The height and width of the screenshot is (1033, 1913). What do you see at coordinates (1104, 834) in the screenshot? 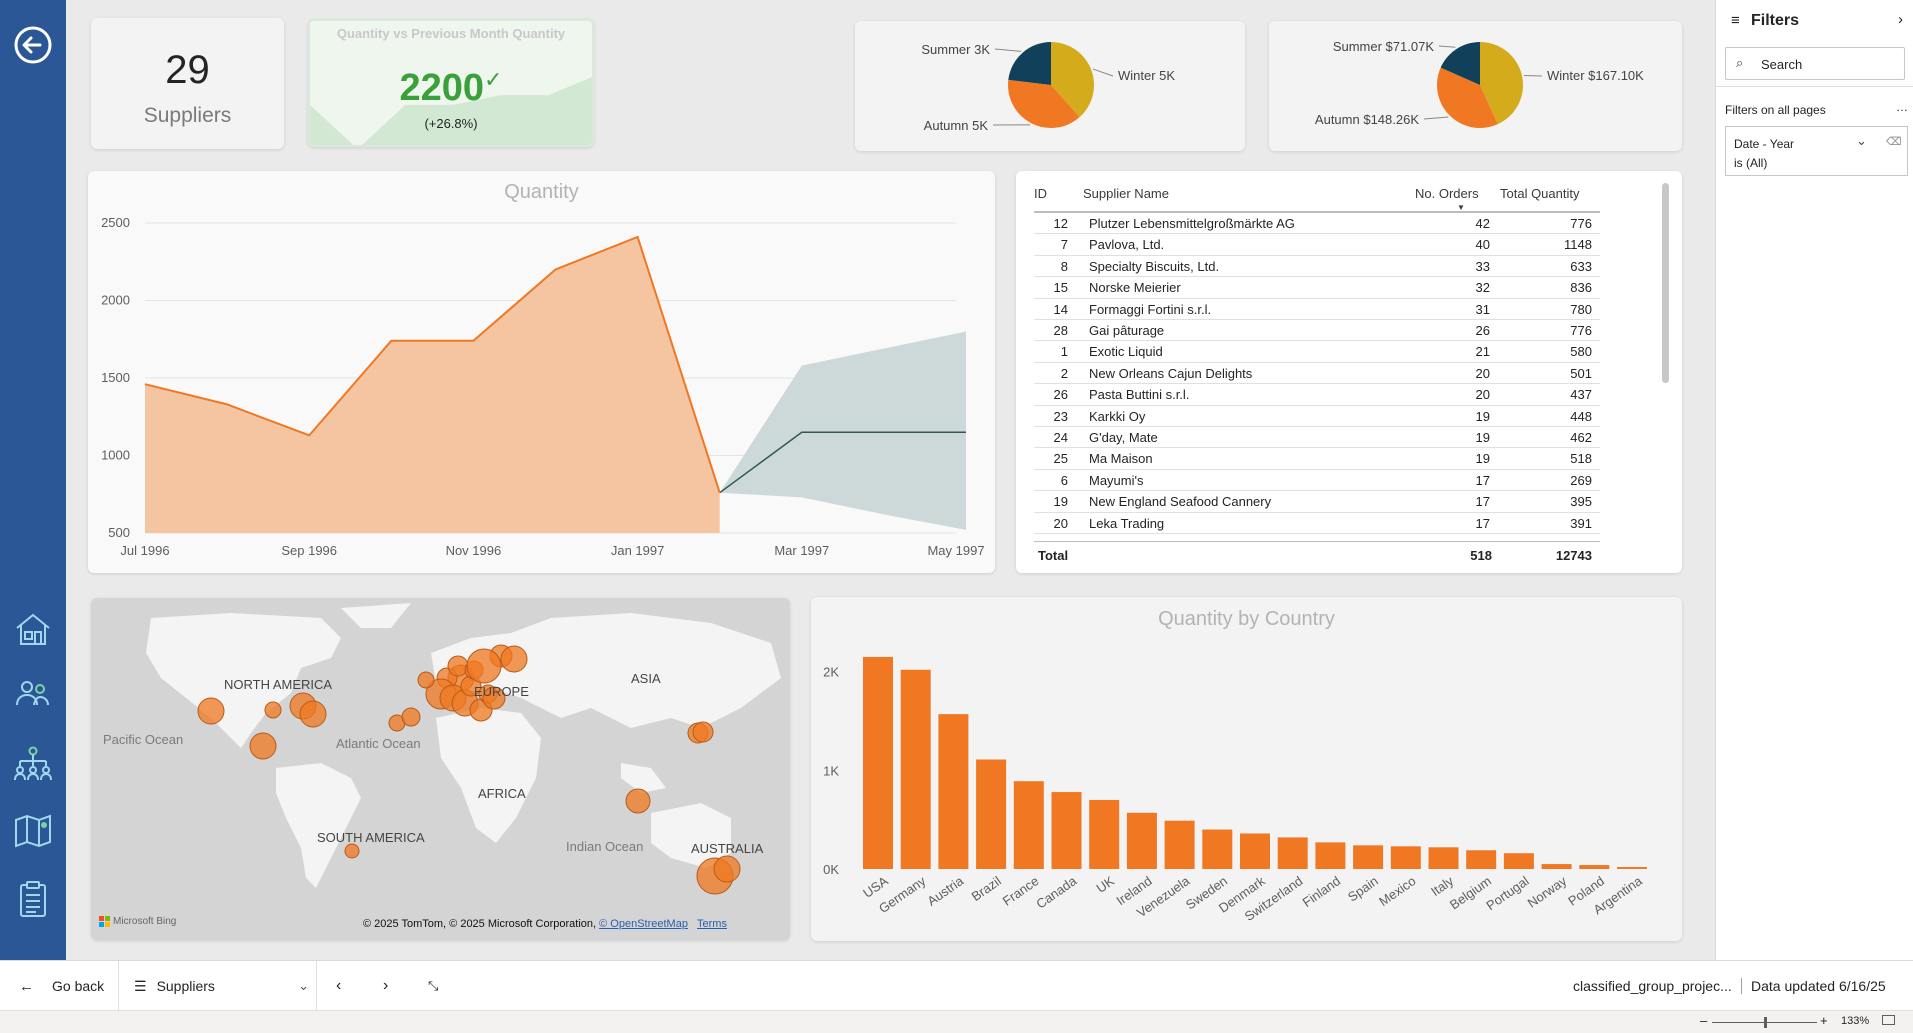
I see `bar-uk` at bounding box center [1104, 834].